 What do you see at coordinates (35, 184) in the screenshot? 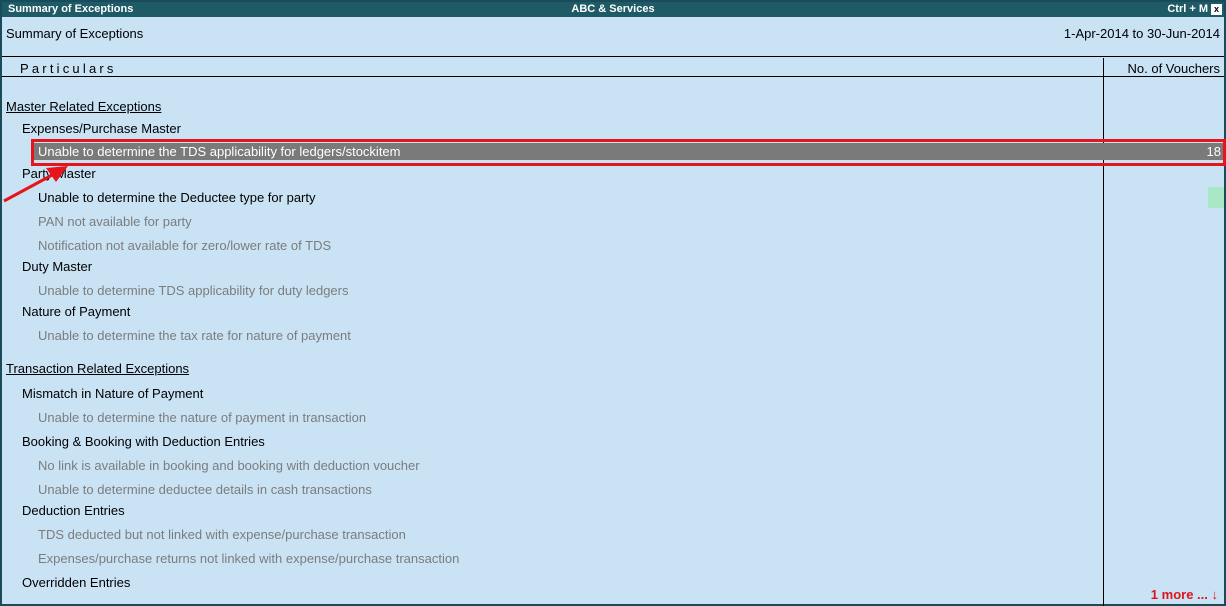
I see `callout-arrow-icon` at bounding box center [35, 184].